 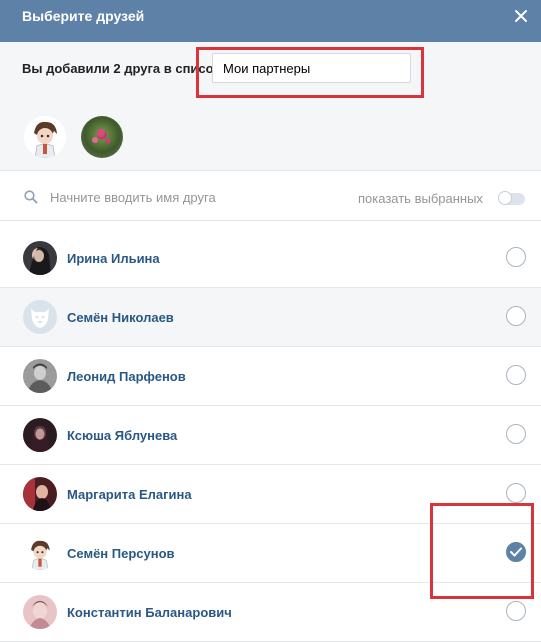 I want to click on friend-row: Ксюша Яблунева, so click(x=270, y=435).